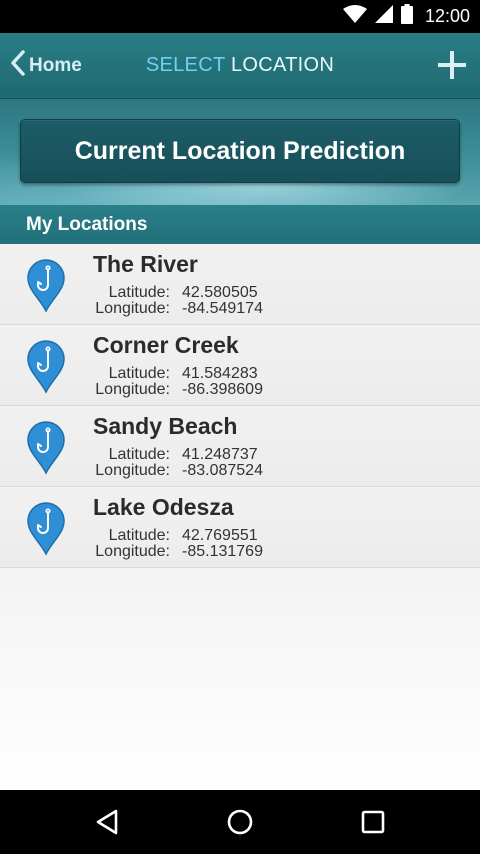 Image resolution: width=480 pixels, height=854 pixels. I want to click on location-name: Sandy Beach, so click(165, 426).